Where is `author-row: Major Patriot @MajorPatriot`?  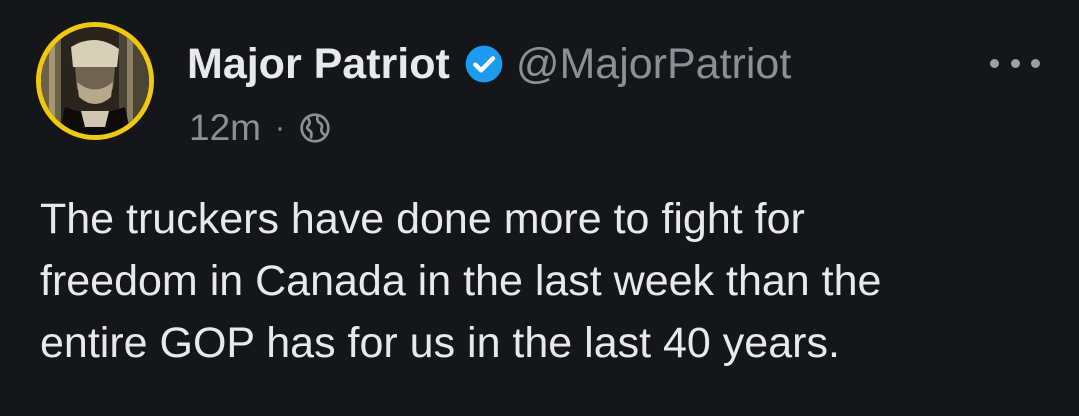
author-row: Major Patriot @MajorPatriot is located at coordinates (489, 64).